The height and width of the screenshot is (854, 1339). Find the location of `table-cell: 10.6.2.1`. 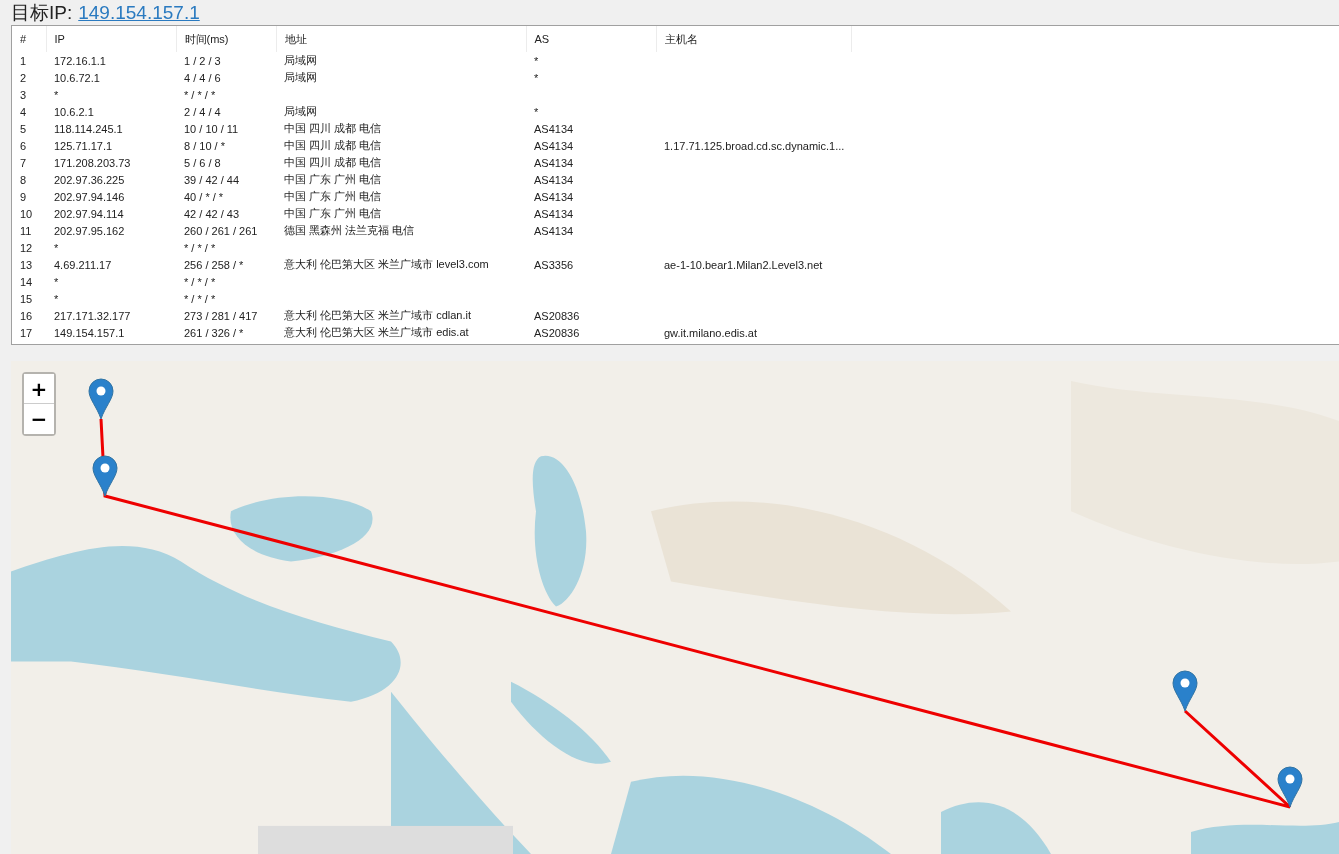

table-cell: 10.6.2.1 is located at coordinates (74, 111).